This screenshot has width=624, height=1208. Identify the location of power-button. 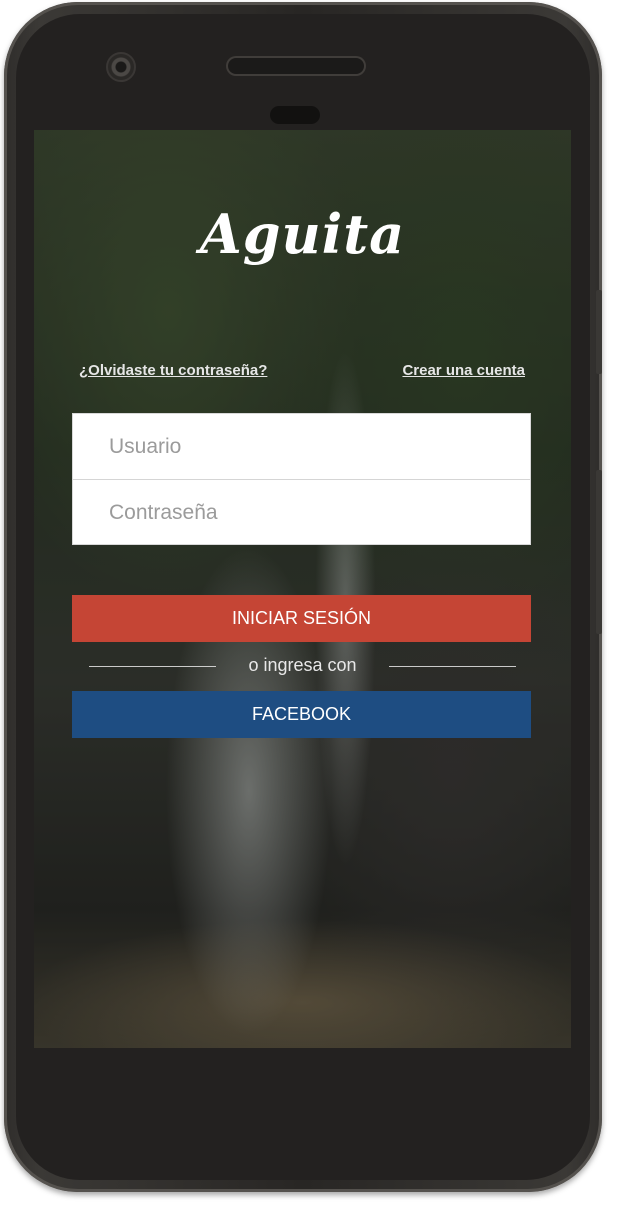
(599, 552).